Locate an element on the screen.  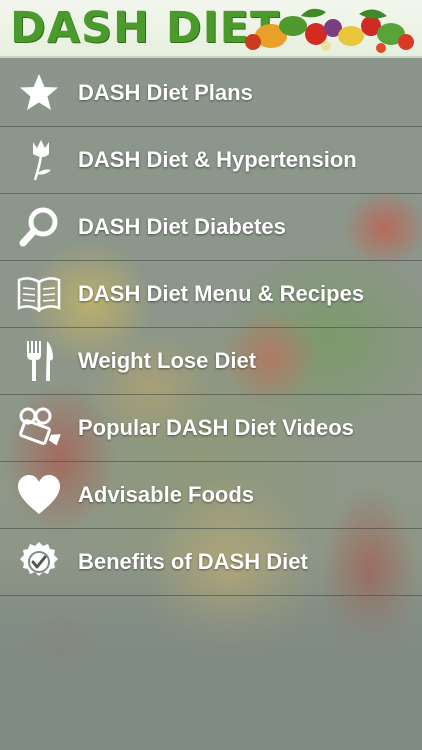
app-title: DASH DIET is located at coordinates (145, 28).